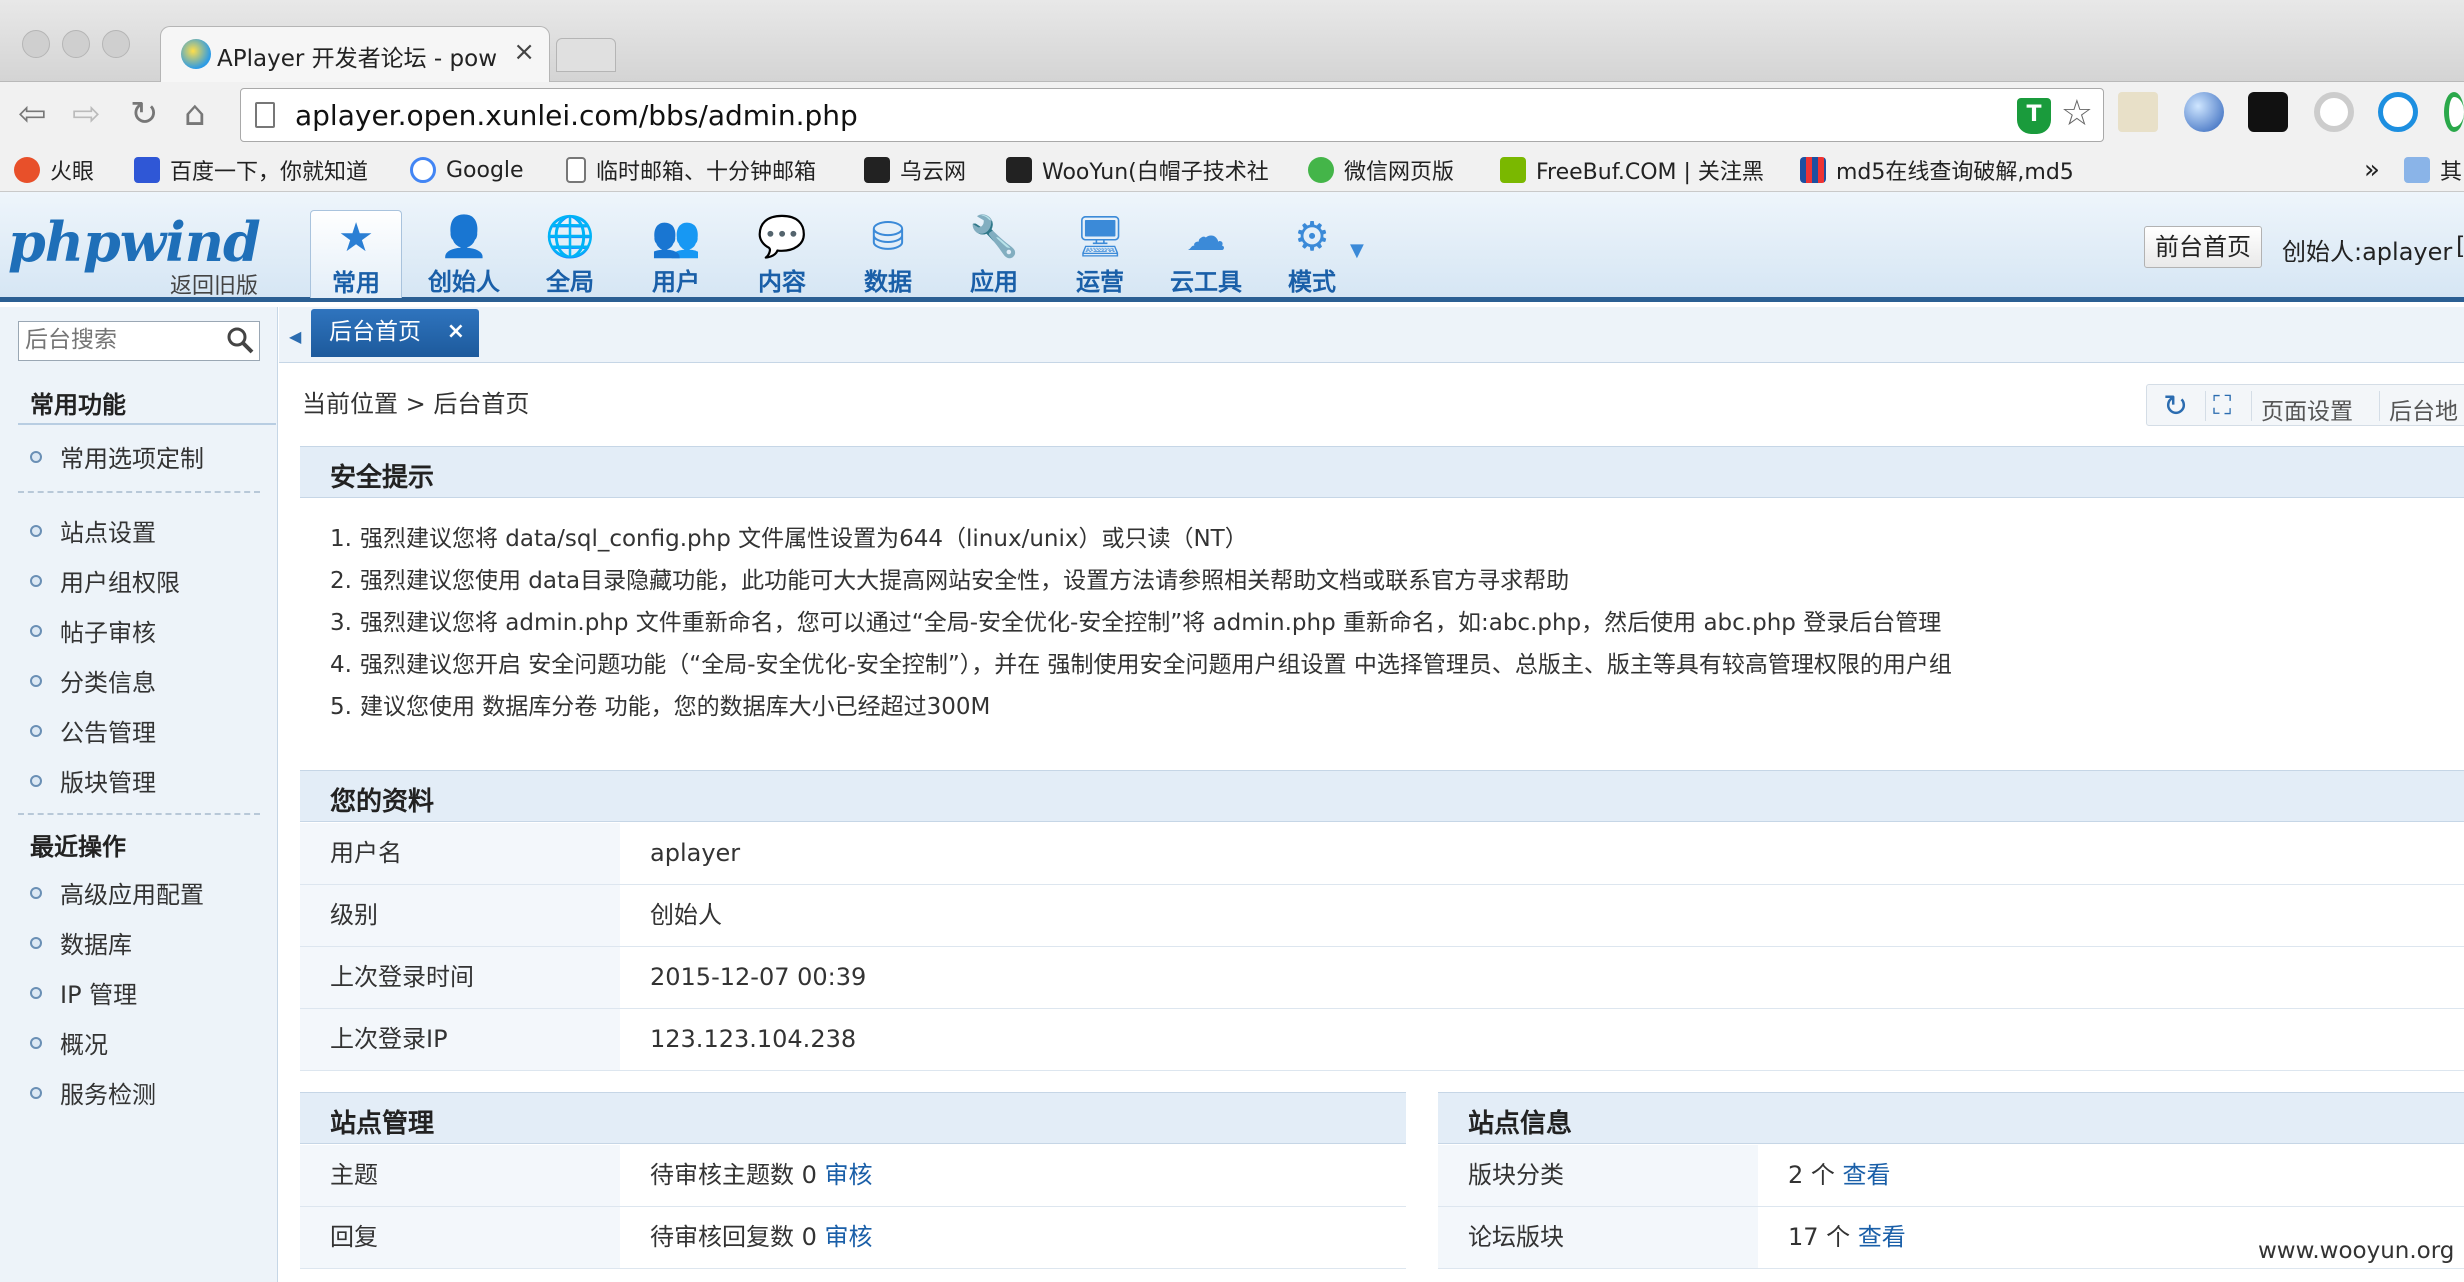 This screenshot has height=1282, width=2464. What do you see at coordinates (849, 1175) in the screenshot?
I see `review-topics-link: 审核` at bounding box center [849, 1175].